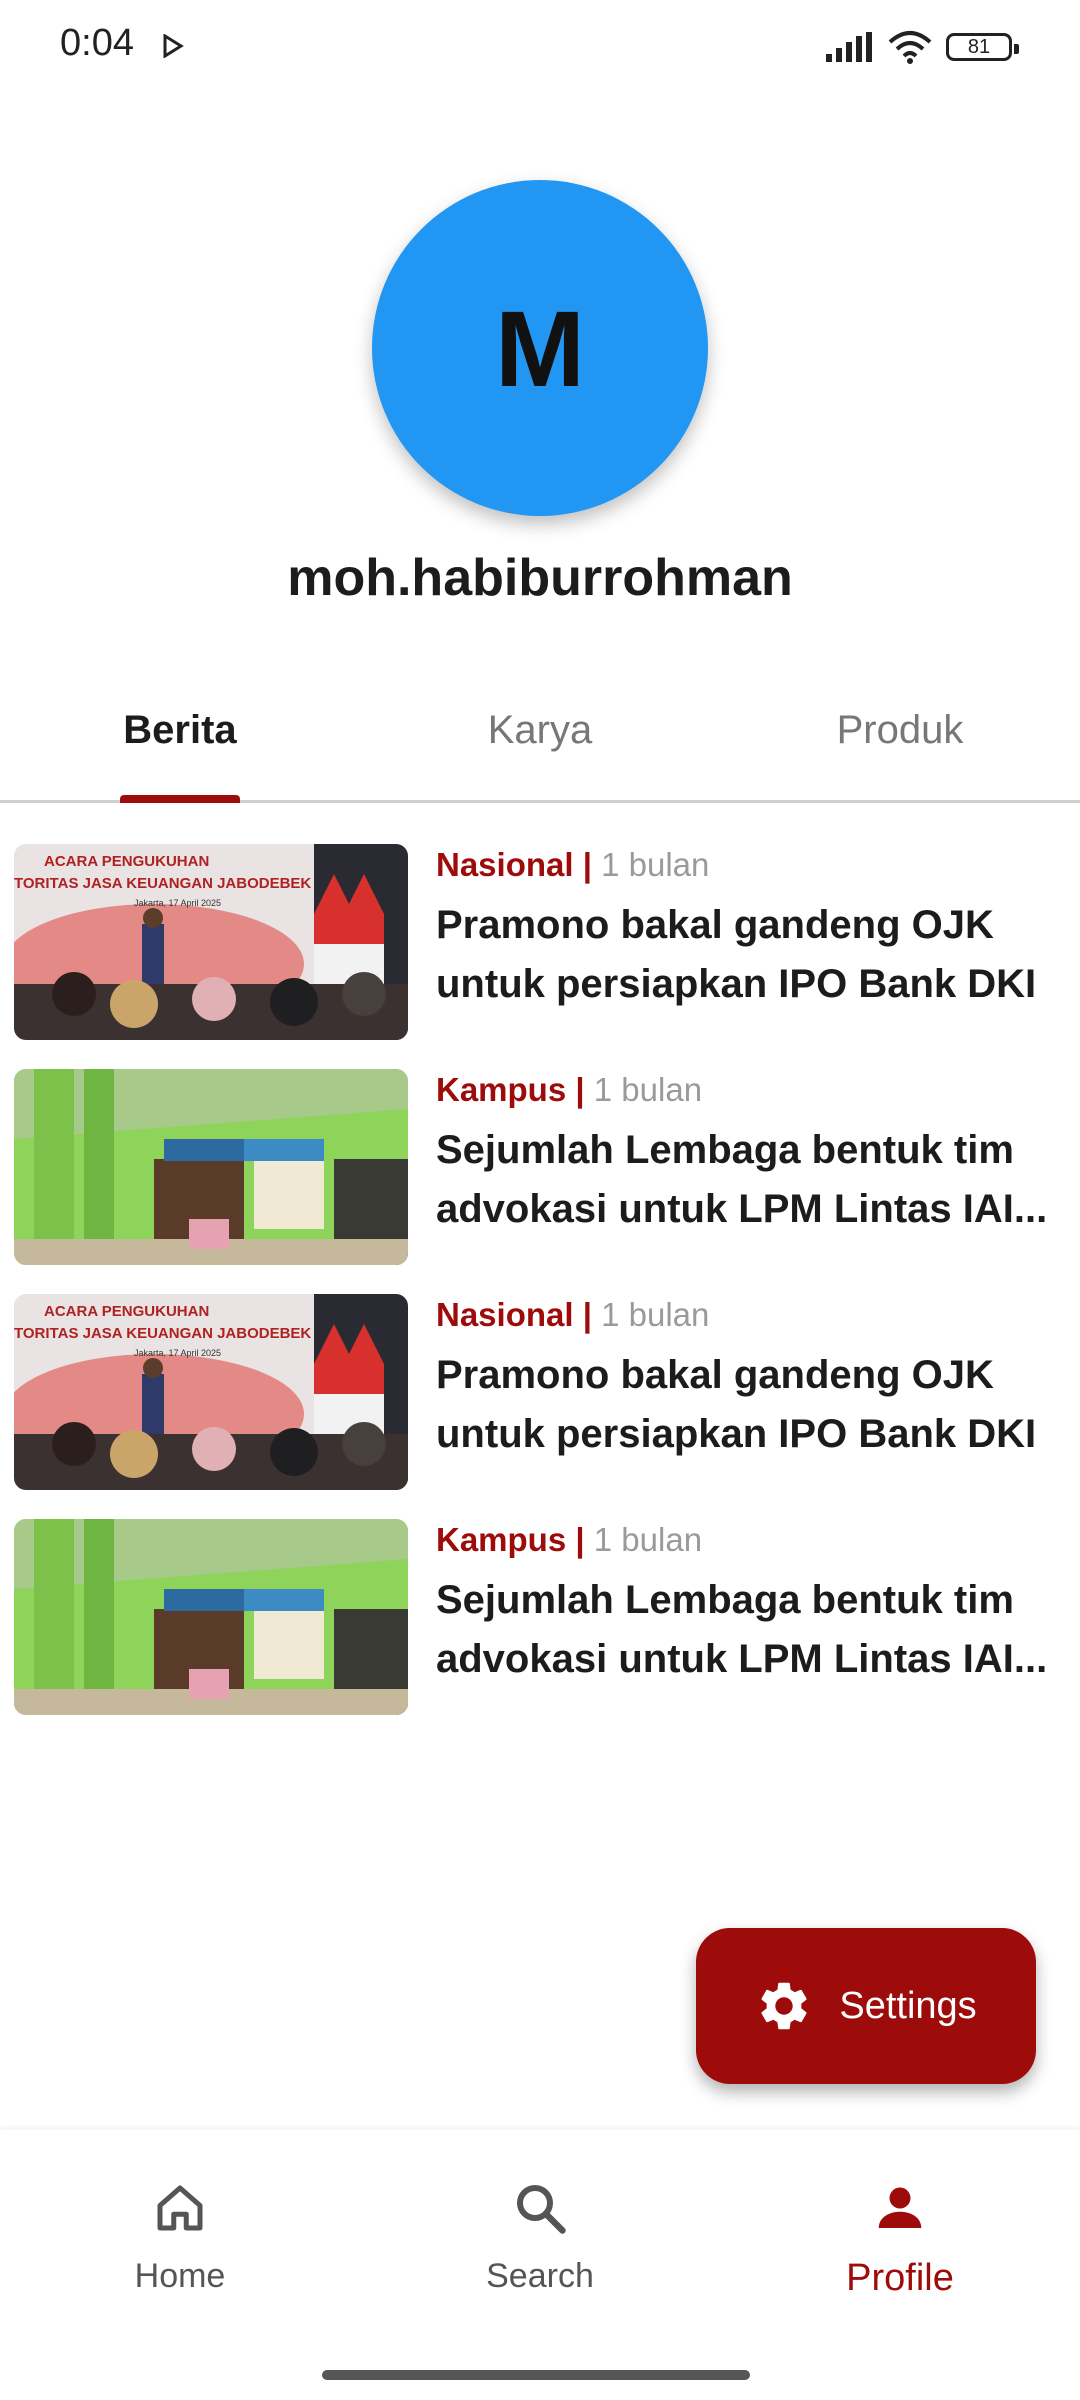 This screenshot has height=2400, width=1080. I want to click on tab-produk: Produk, so click(900, 740).